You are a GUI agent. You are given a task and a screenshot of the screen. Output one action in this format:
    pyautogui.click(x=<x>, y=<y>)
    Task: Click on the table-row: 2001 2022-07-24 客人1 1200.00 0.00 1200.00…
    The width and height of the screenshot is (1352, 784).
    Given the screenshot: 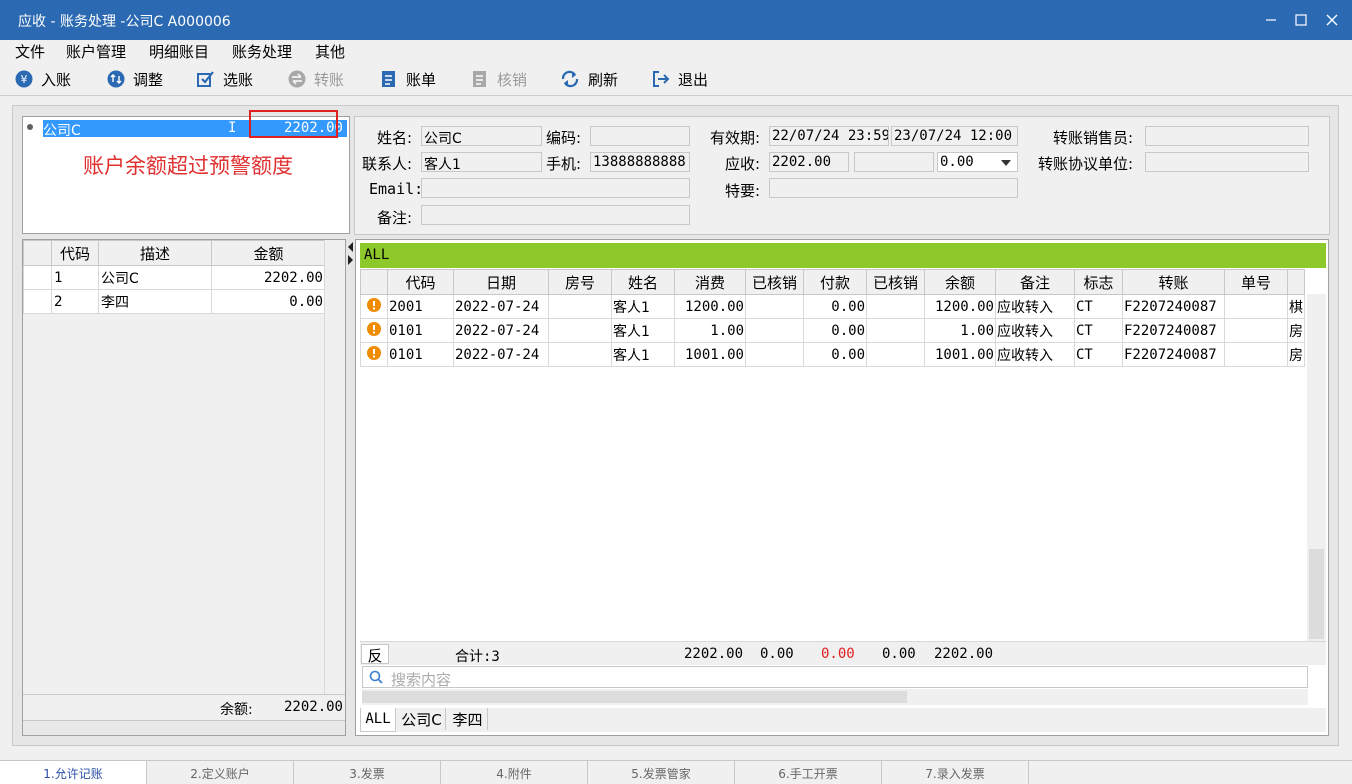 What is the action you would take?
    pyautogui.click(x=832, y=306)
    